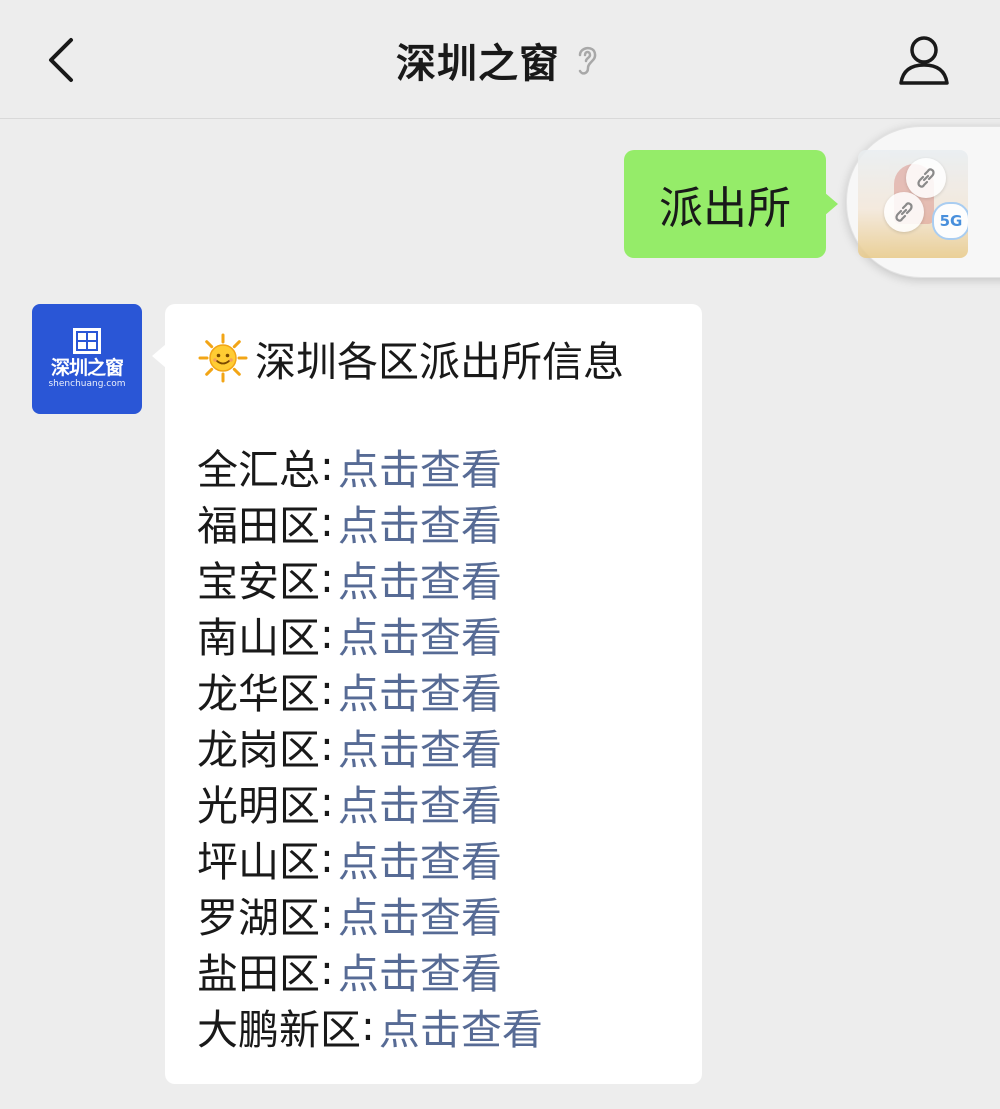  What do you see at coordinates (439, 362) in the screenshot?
I see `message-heading-text: 深圳各区派出所信息` at bounding box center [439, 362].